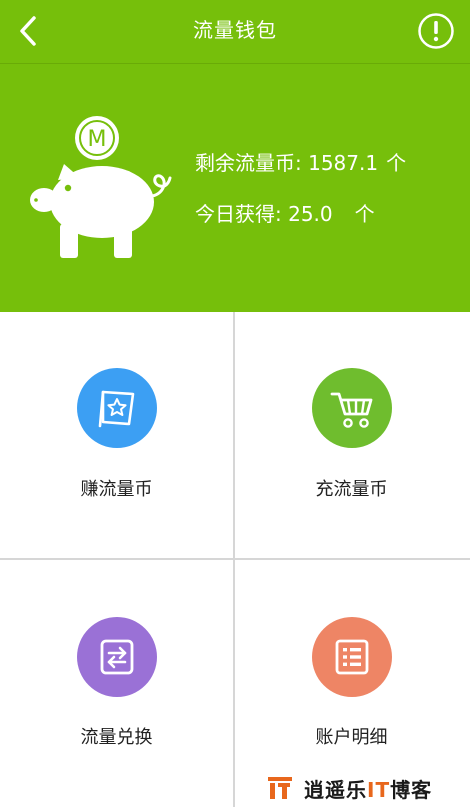  I want to click on coin-letter: M, so click(97, 139).